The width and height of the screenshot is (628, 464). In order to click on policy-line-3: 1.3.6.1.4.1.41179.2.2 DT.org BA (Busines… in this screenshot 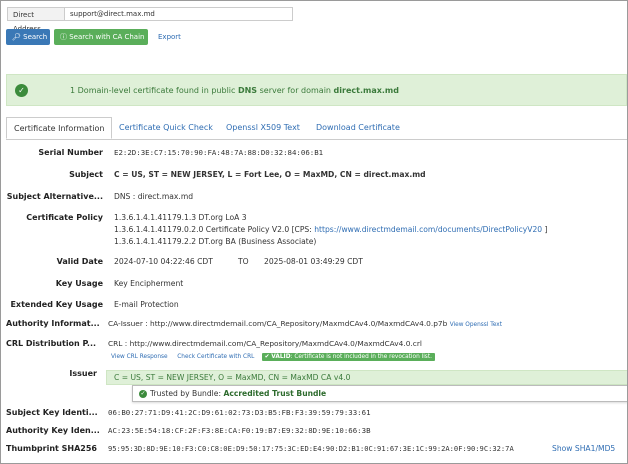, I will do `click(215, 241)`.